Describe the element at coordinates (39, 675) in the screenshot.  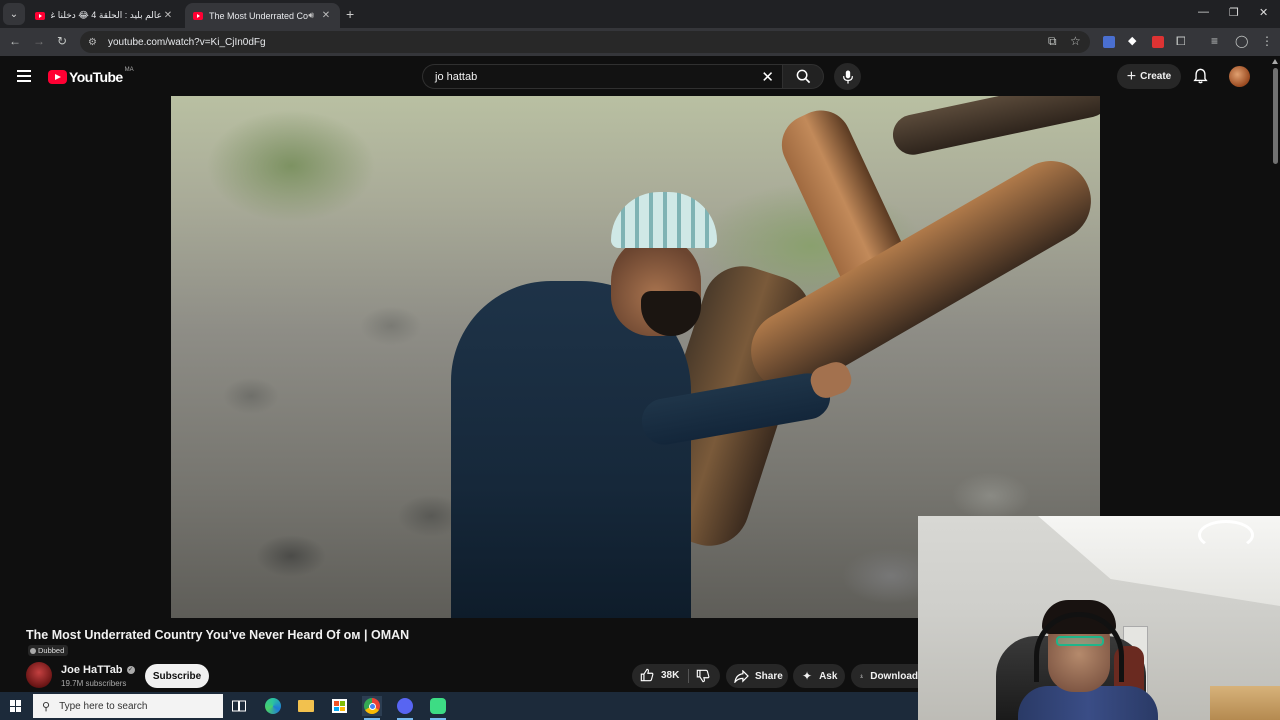
I see `channel-avatar` at that location.